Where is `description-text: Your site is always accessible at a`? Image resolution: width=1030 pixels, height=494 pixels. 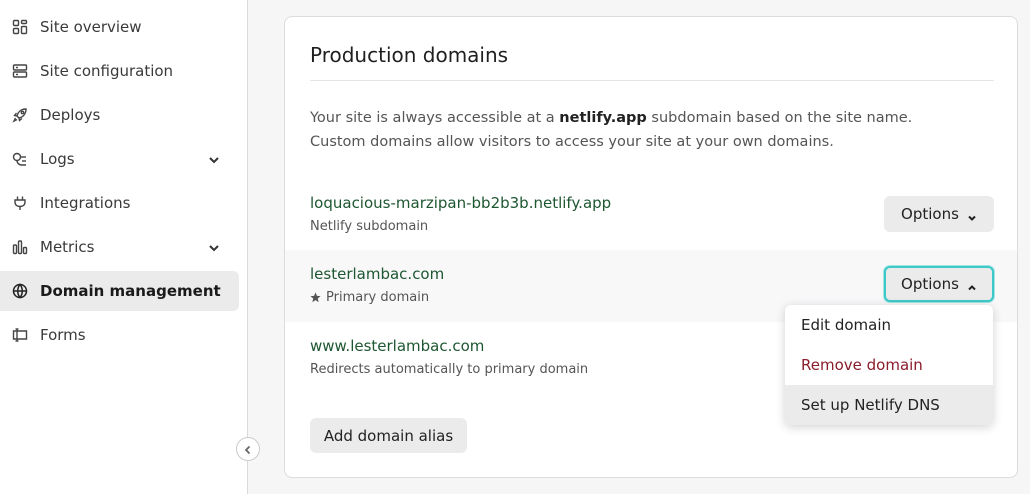
description-text: Your site is always accessible at a is located at coordinates (435, 118).